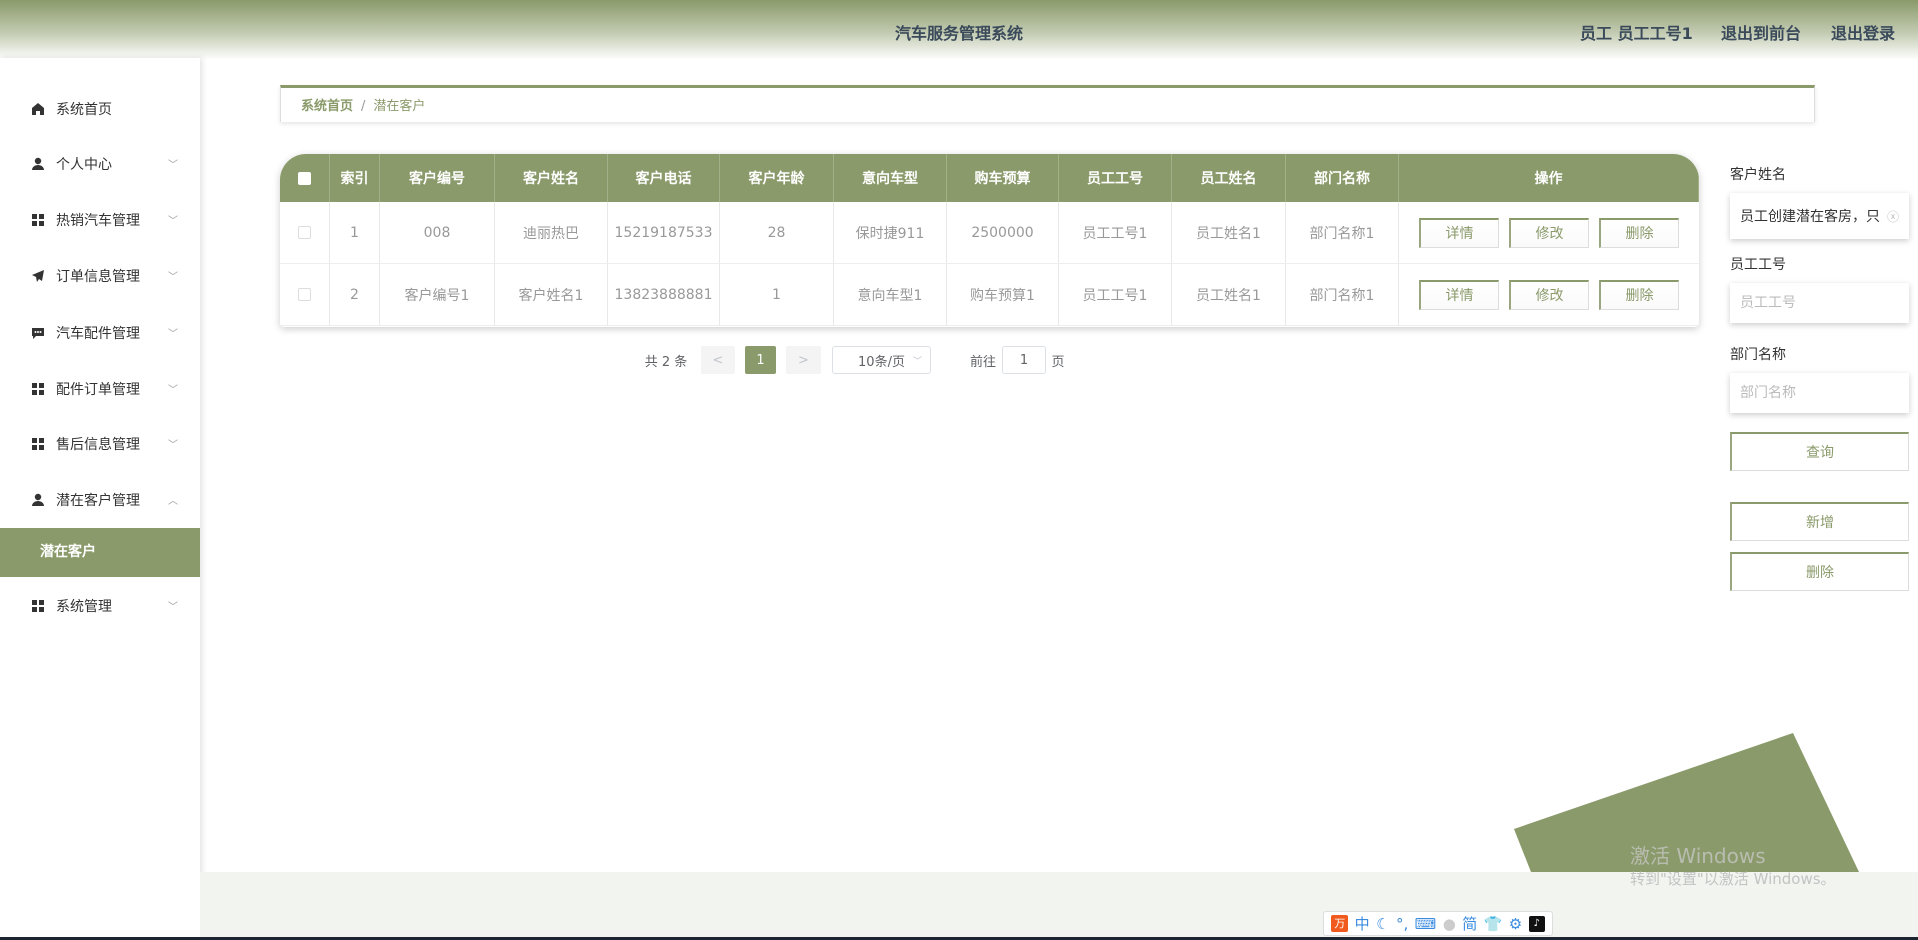 Image resolution: width=1918 pixels, height=940 pixels. I want to click on ime-toolbar: 万 中 ☾ °, ⌨ ● 简 👕 ⚙ ♪, so click(1438, 923).